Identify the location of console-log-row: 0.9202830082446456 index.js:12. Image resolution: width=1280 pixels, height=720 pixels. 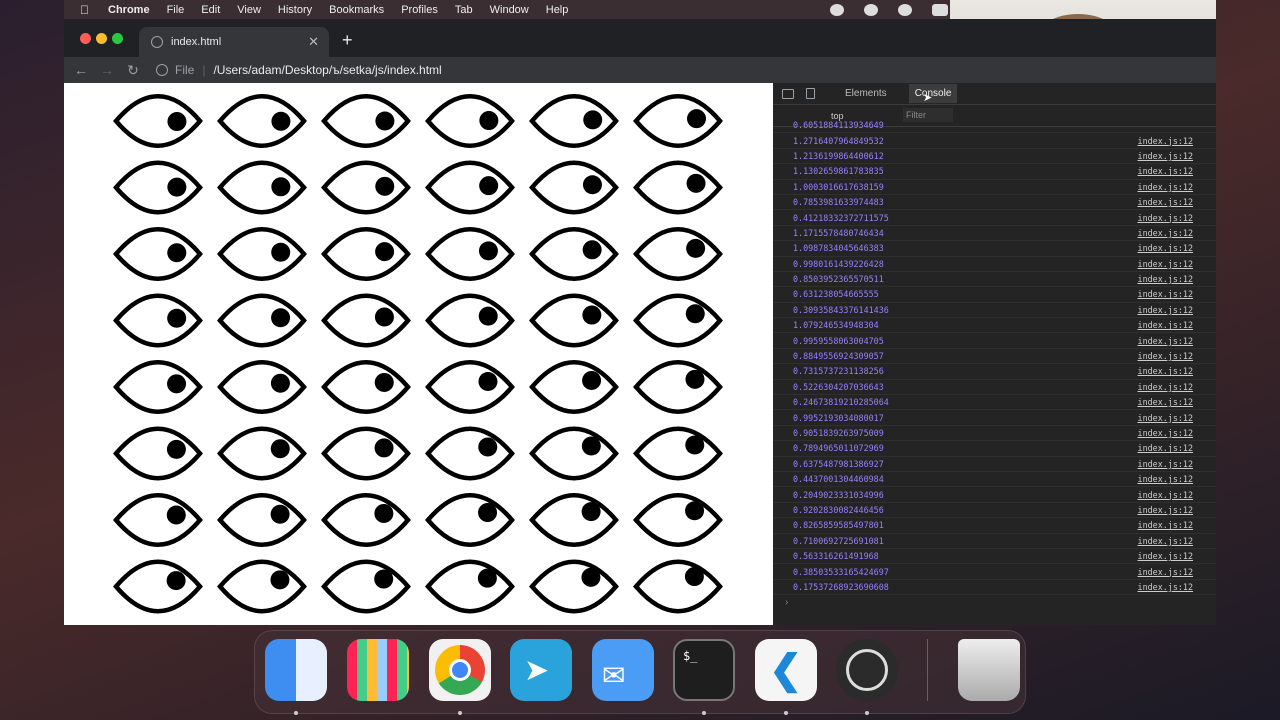
(994, 511).